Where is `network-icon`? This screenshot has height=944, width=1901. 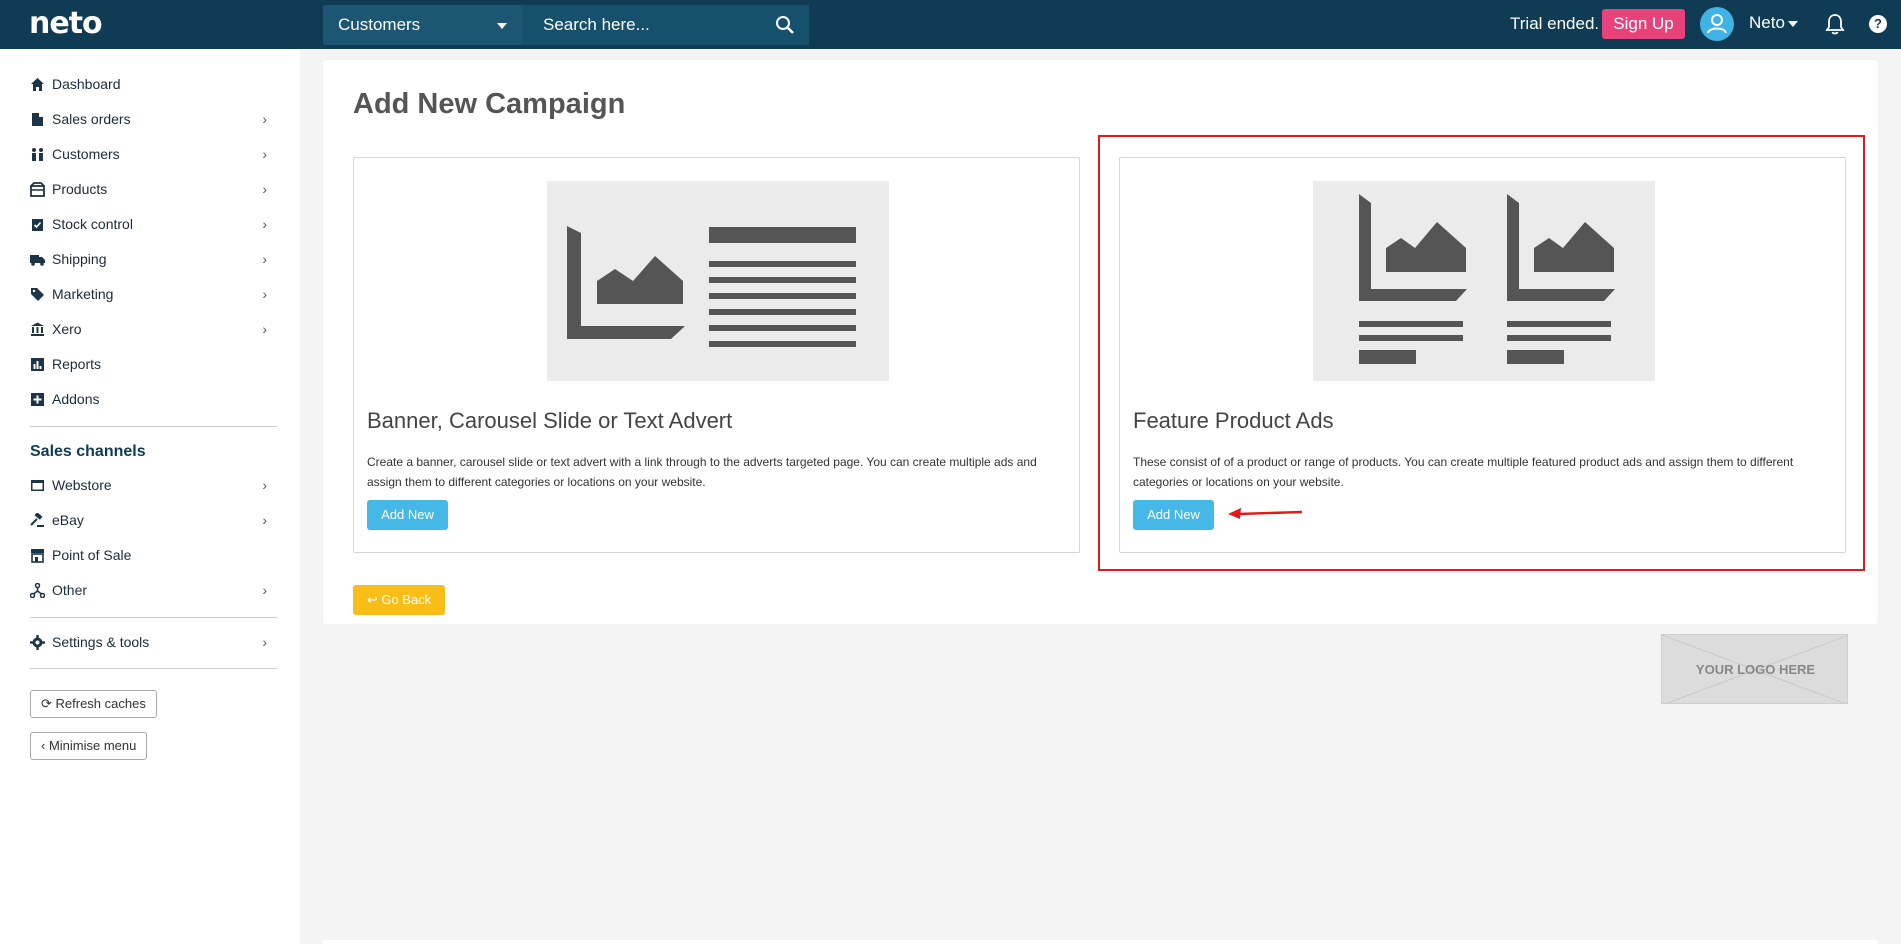 network-icon is located at coordinates (37, 590).